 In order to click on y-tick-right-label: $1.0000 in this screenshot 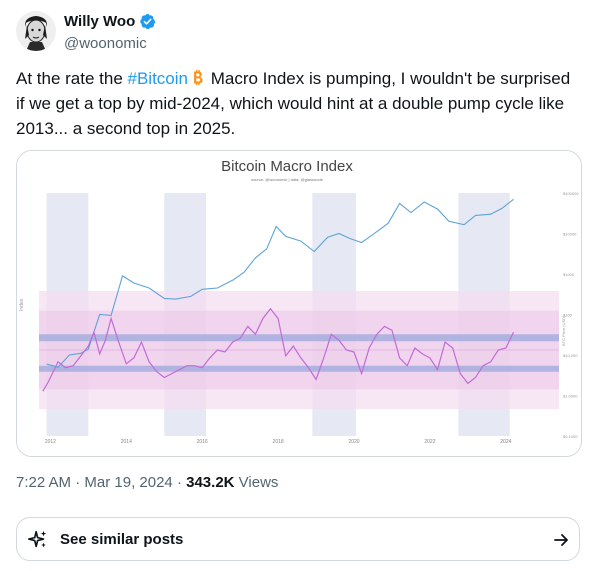, I will do `click(570, 396)`.